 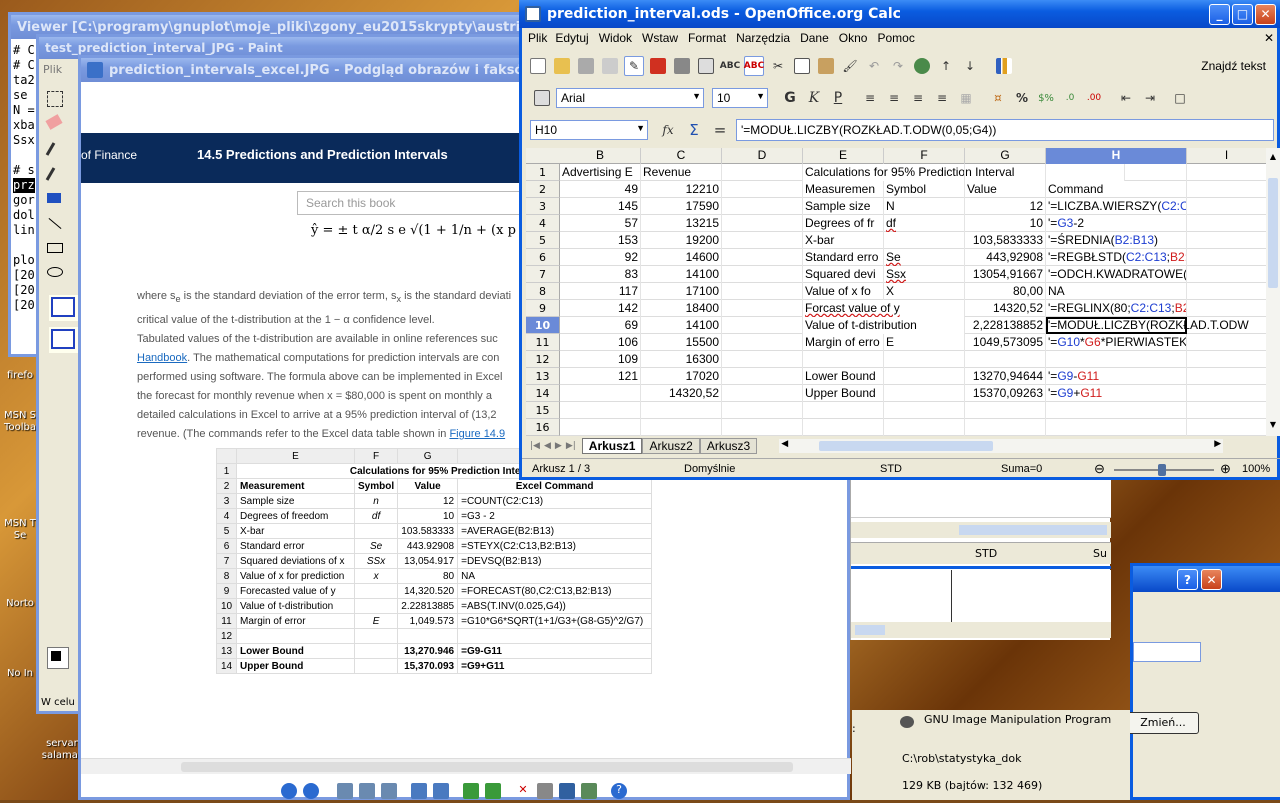 I want to click on cell-e15, so click(x=843, y=410).